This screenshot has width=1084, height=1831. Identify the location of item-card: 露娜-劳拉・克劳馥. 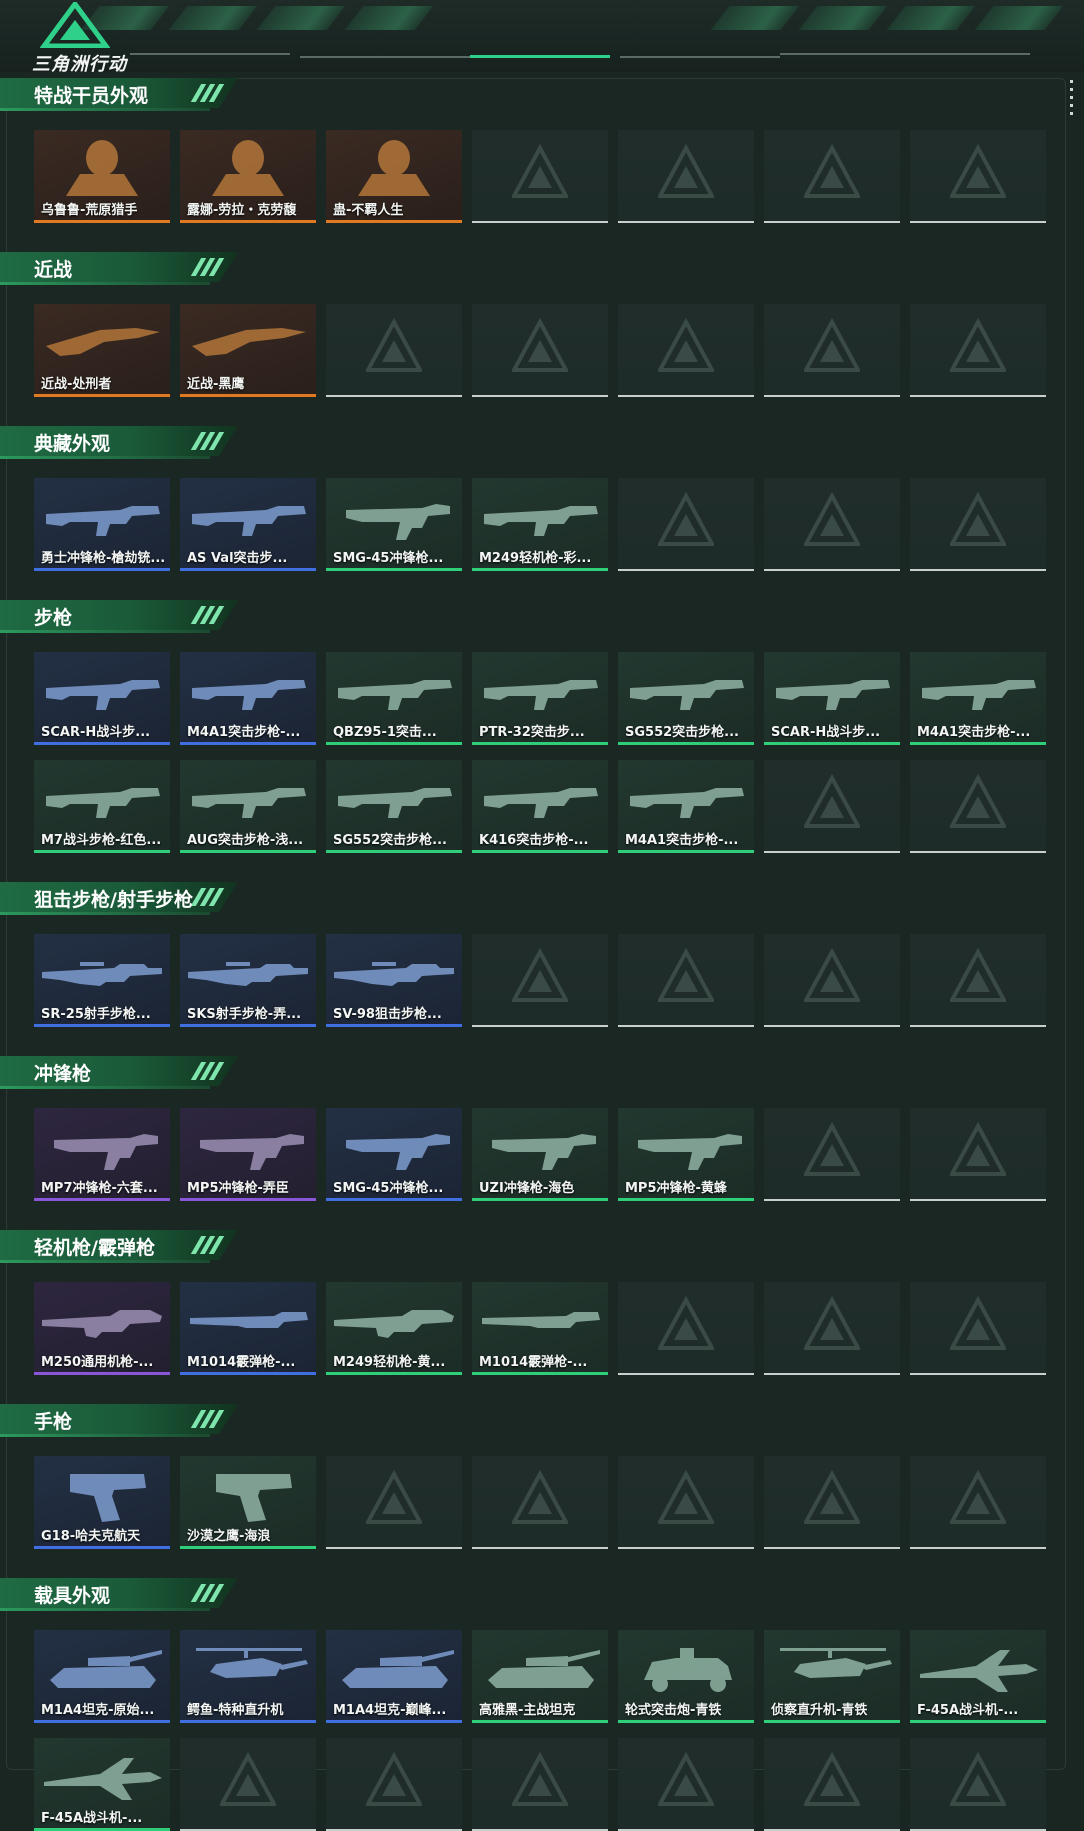
(248, 176).